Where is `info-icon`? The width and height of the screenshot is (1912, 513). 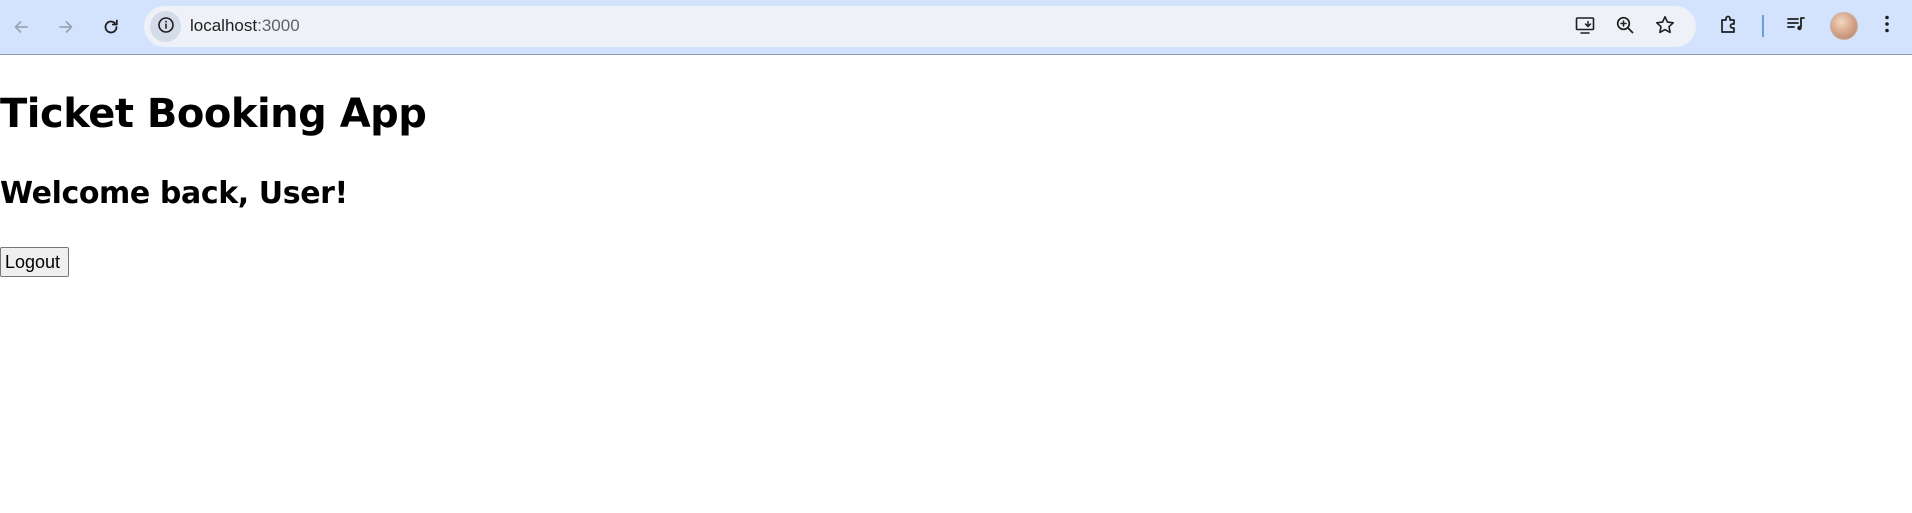 info-icon is located at coordinates (166, 27).